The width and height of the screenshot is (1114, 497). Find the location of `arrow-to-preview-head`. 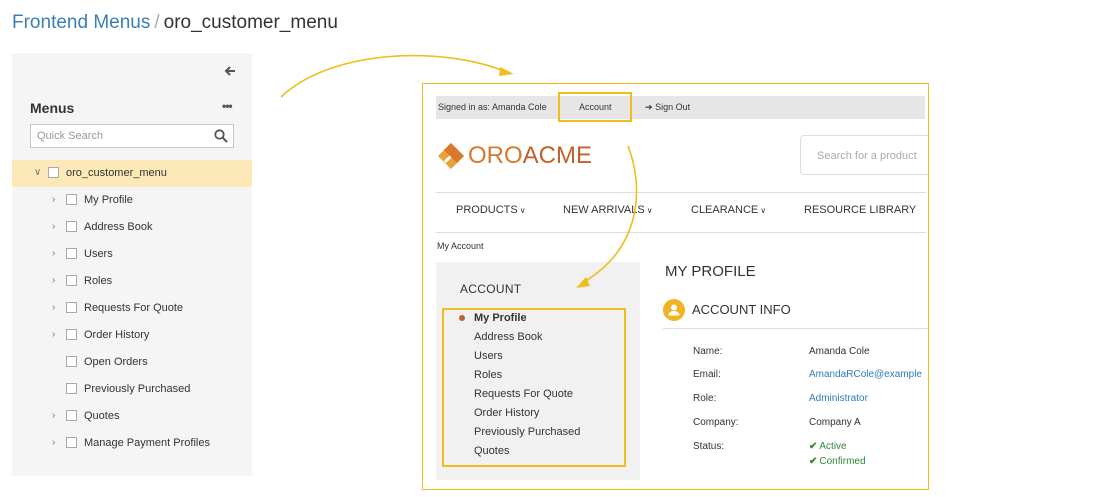

arrow-to-preview-head is located at coordinates (506, 71).